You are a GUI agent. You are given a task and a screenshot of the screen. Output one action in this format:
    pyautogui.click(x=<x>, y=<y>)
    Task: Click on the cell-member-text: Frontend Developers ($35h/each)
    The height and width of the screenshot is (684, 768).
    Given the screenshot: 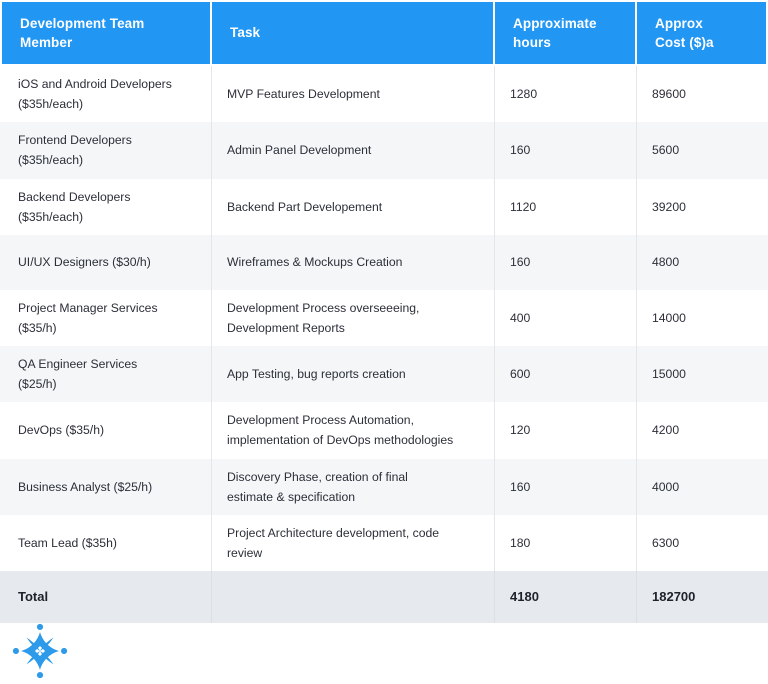 What is the action you would take?
    pyautogui.click(x=107, y=150)
    